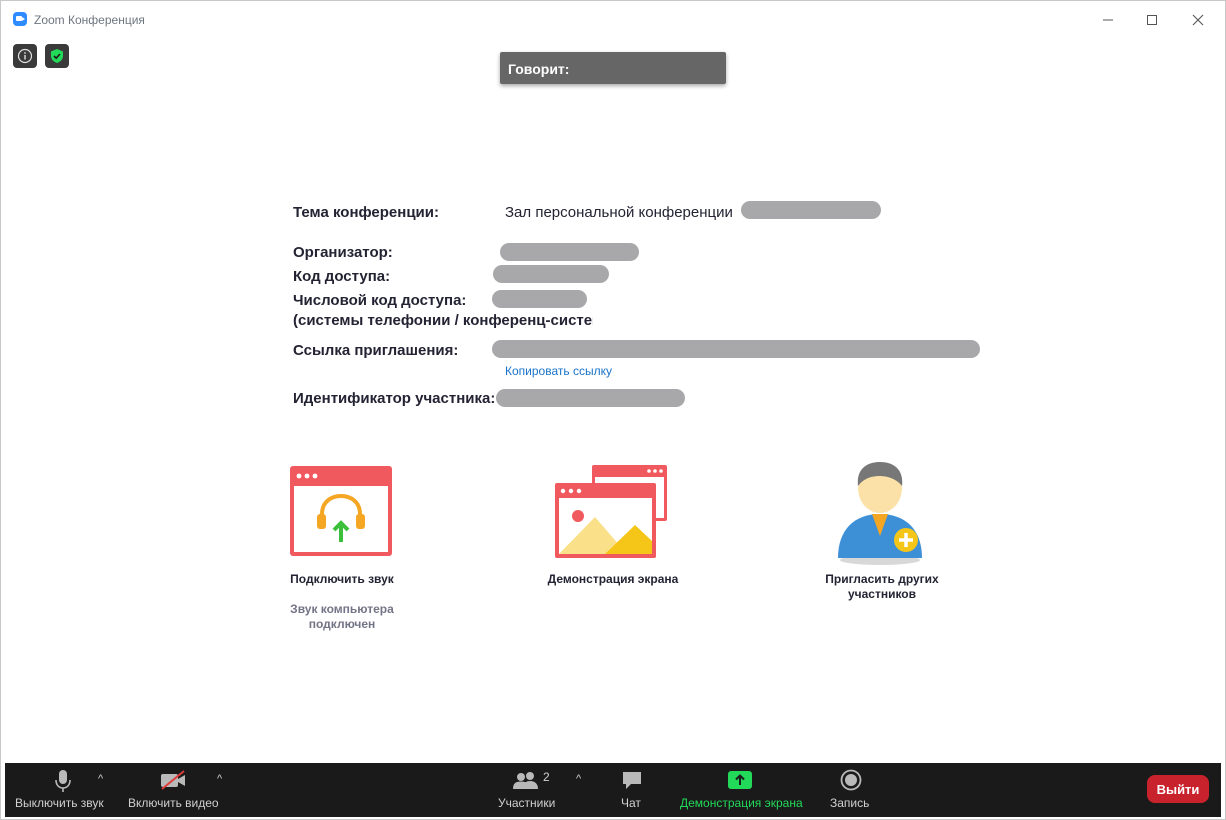  Describe the element at coordinates (342, 616) in the screenshot. I see `audio-status-text: Звук компьютера подключен` at that location.